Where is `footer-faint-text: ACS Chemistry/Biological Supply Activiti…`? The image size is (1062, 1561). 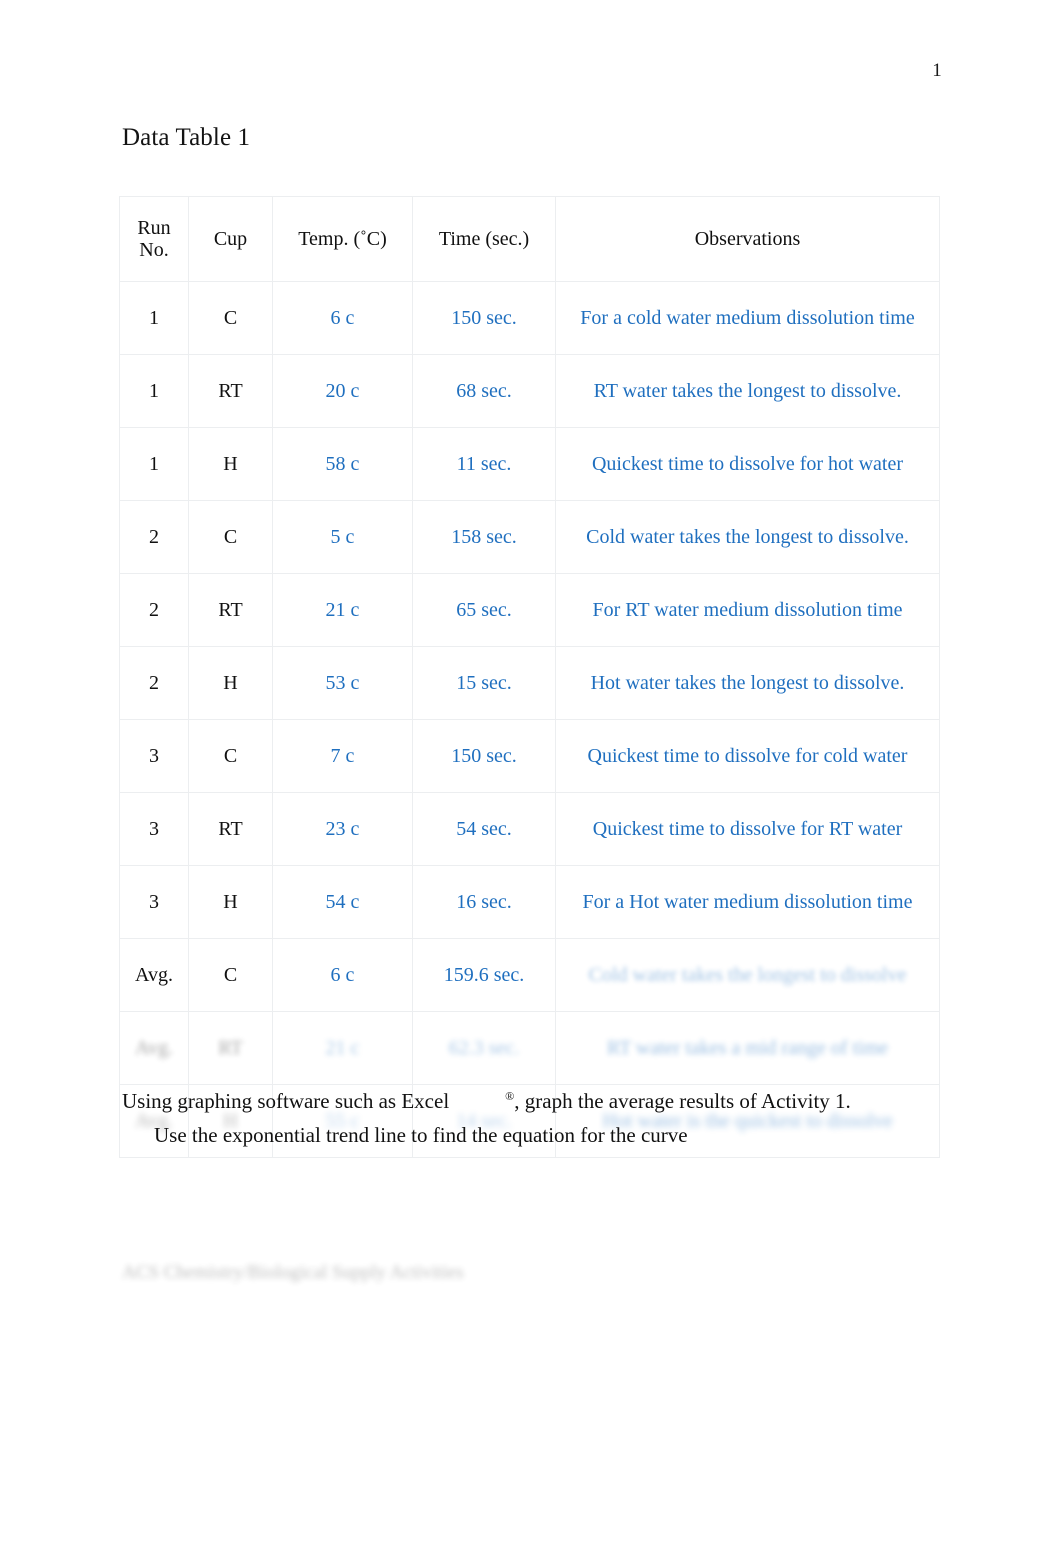
footer-faint-text: ACS Chemistry/Biological Supply Activiti… is located at coordinates (293, 1272).